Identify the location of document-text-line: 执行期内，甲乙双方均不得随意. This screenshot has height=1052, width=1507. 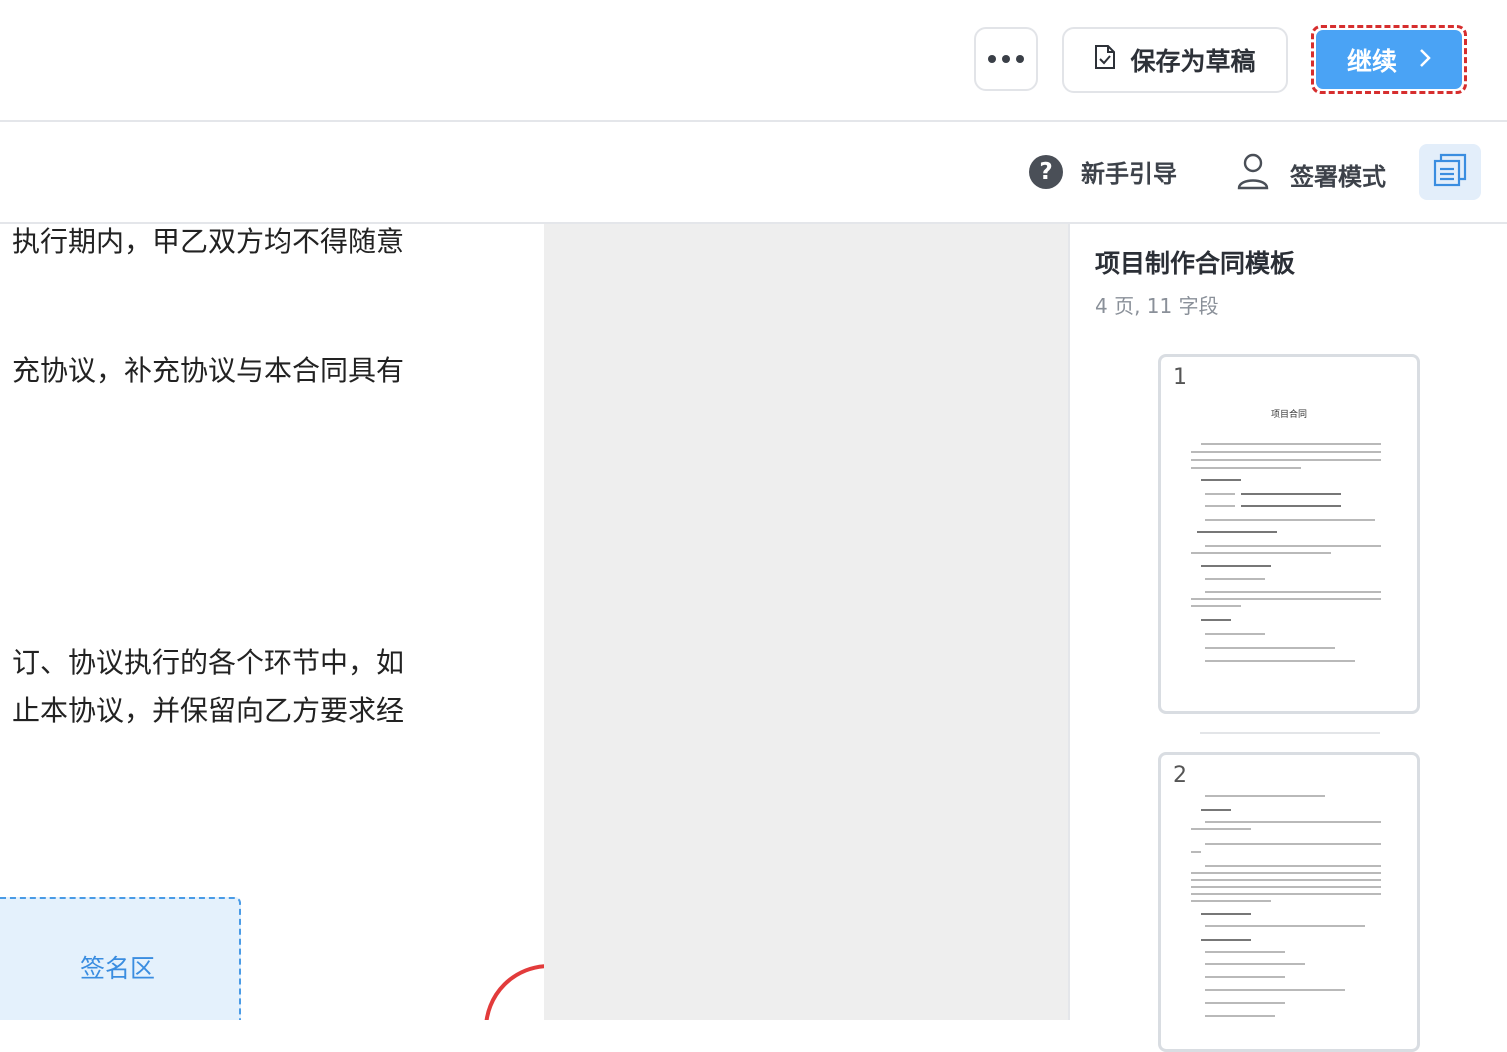
(207, 241).